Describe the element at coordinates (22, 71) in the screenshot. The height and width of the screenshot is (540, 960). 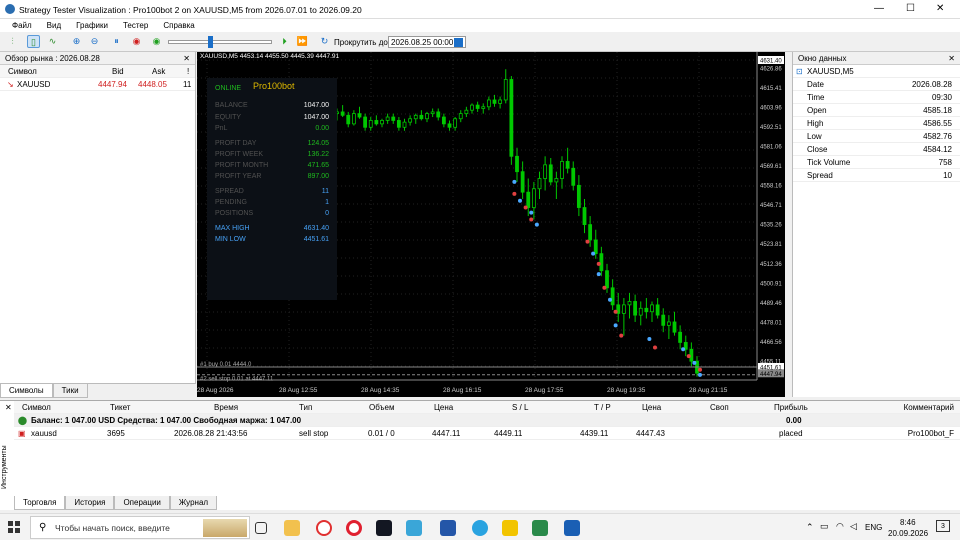
I see `col-symbol: Символ` at that location.